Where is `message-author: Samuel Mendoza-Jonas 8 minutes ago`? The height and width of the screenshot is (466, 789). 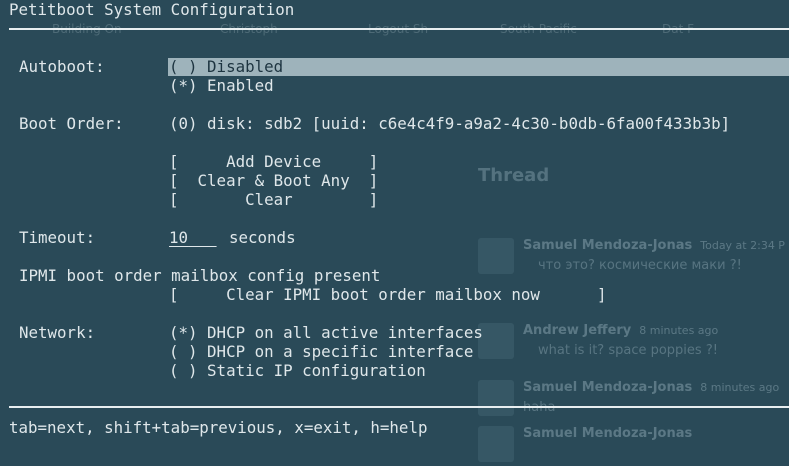 message-author: Samuel Mendoza-Jonas 8 minutes ago is located at coordinates (651, 387).